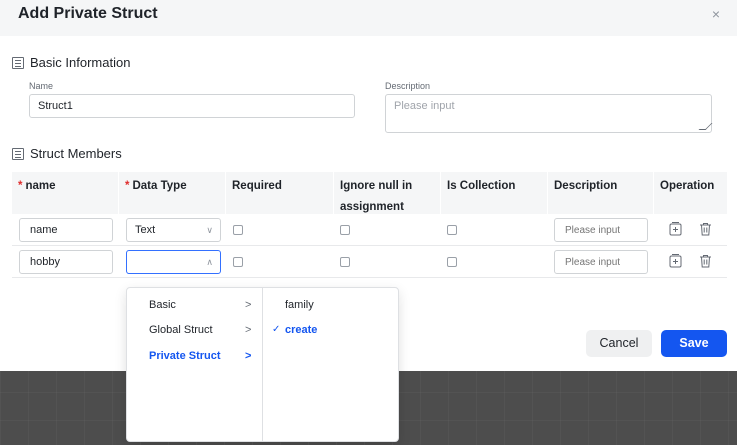 This screenshot has height=445, width=737. I want to click on basic-information-label: Basic Information, so click(80, 62).